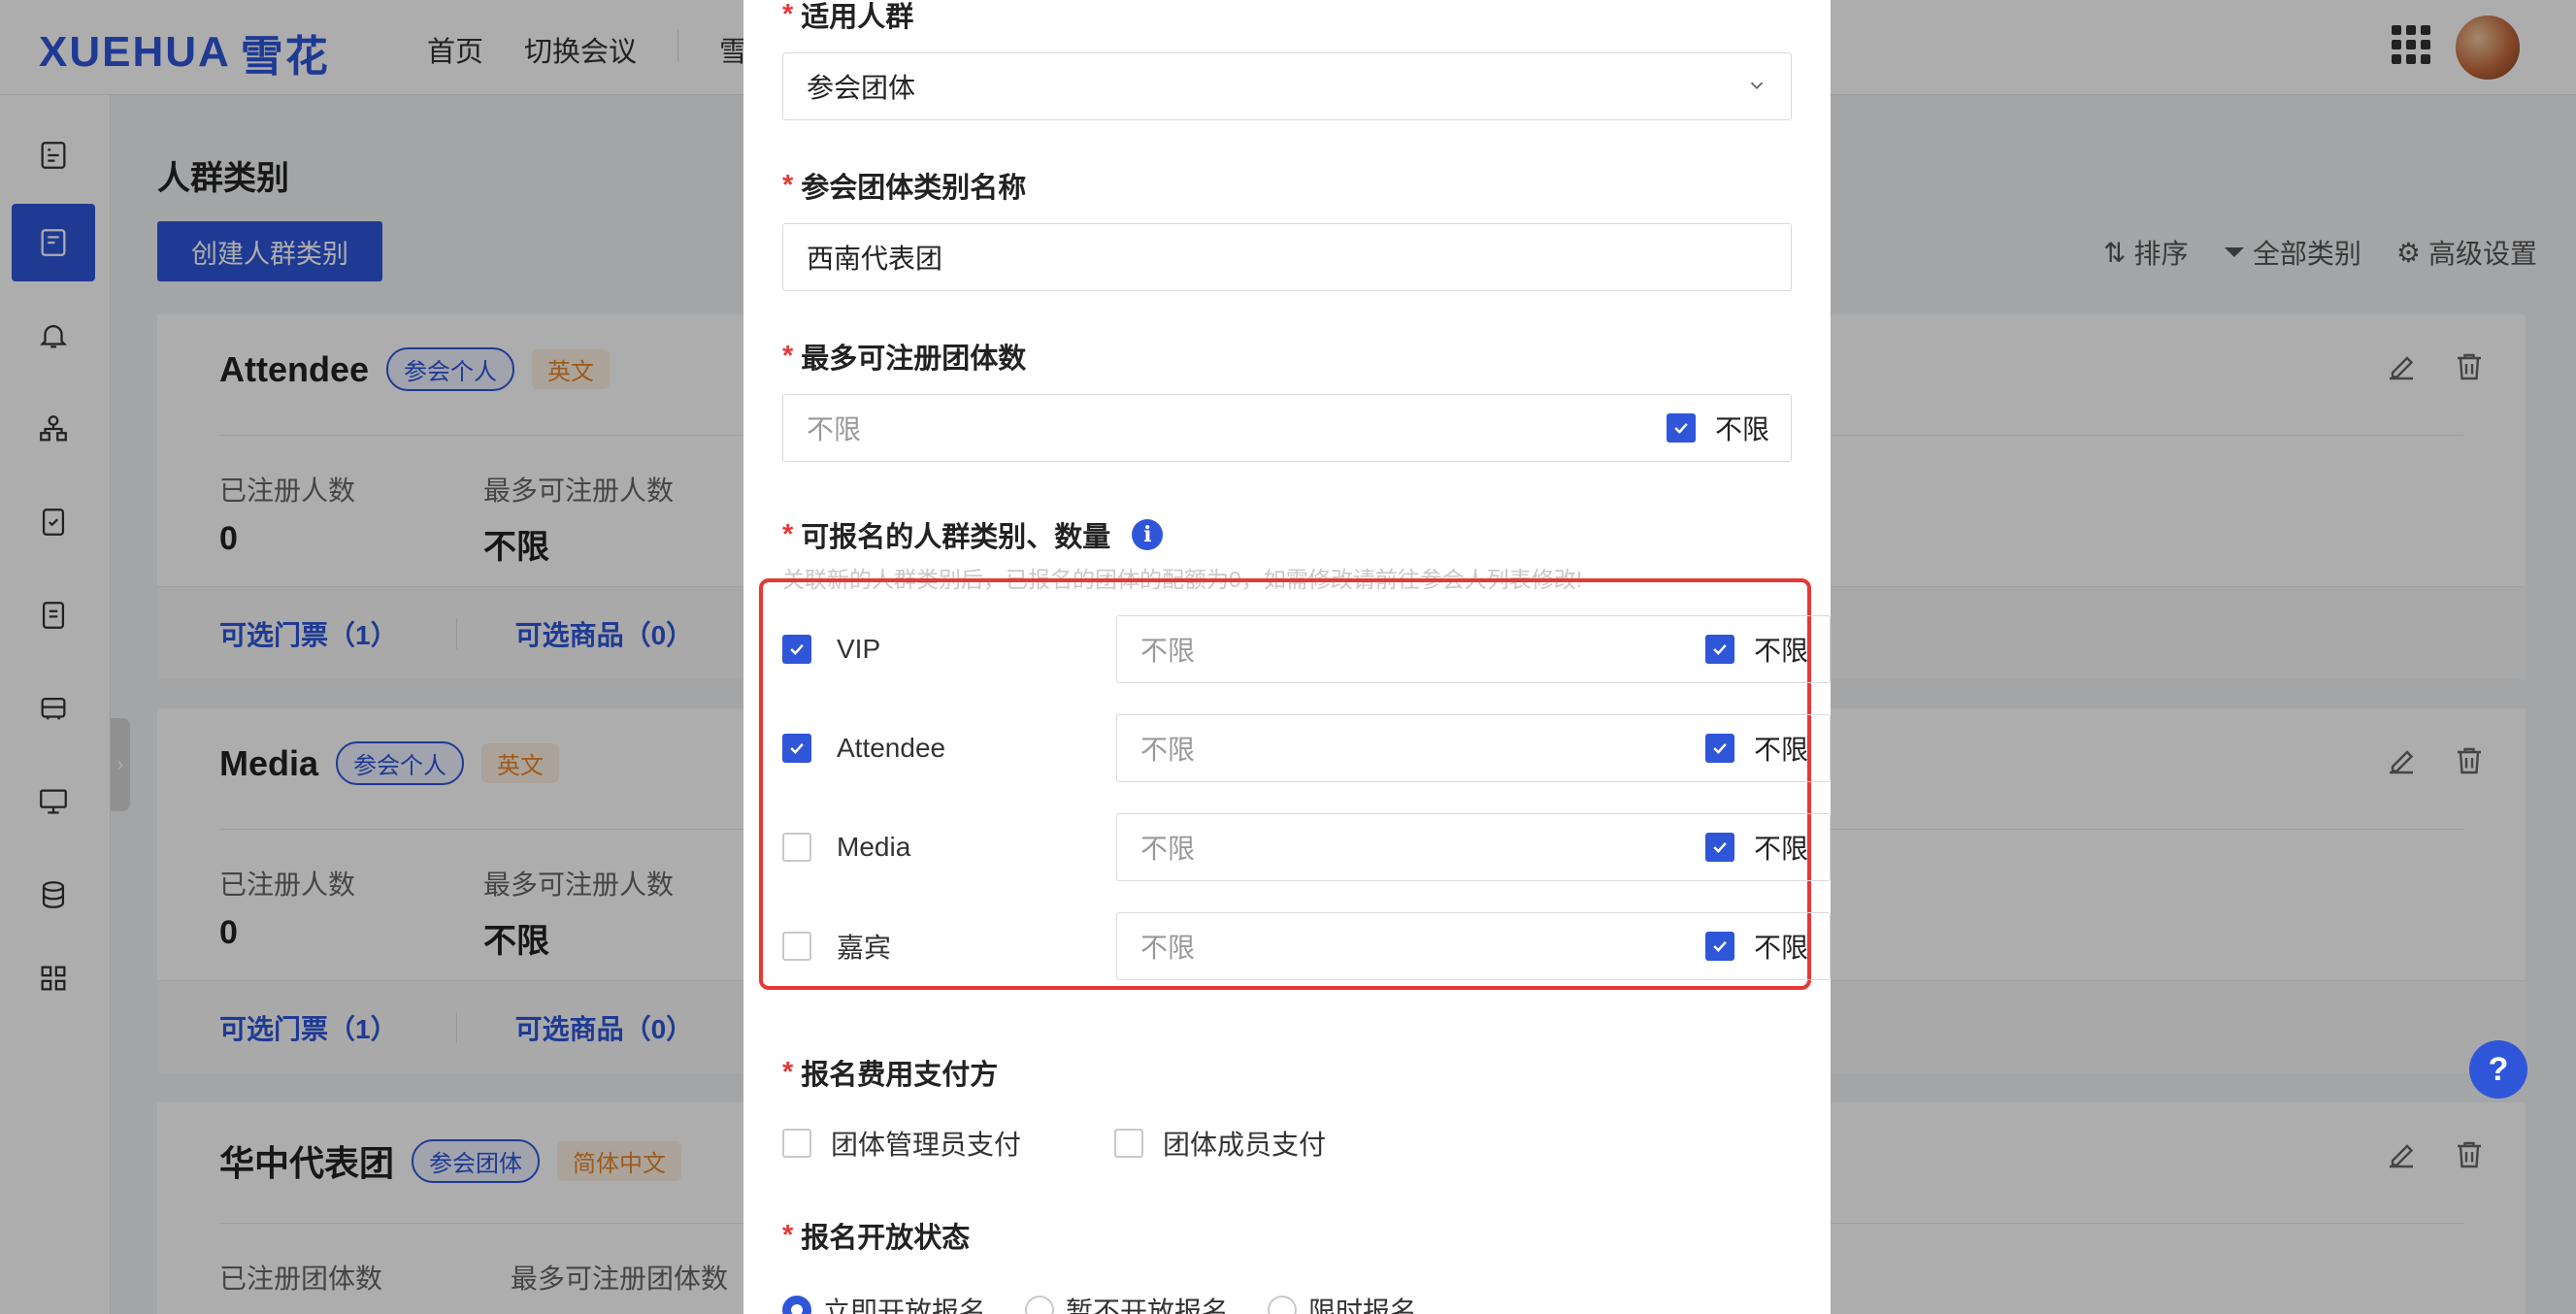 The image size is (2576, 1314). Describe the element at coordinates (831, 649) in the screenshot. I see `category-checkbox: VIP` at that location.